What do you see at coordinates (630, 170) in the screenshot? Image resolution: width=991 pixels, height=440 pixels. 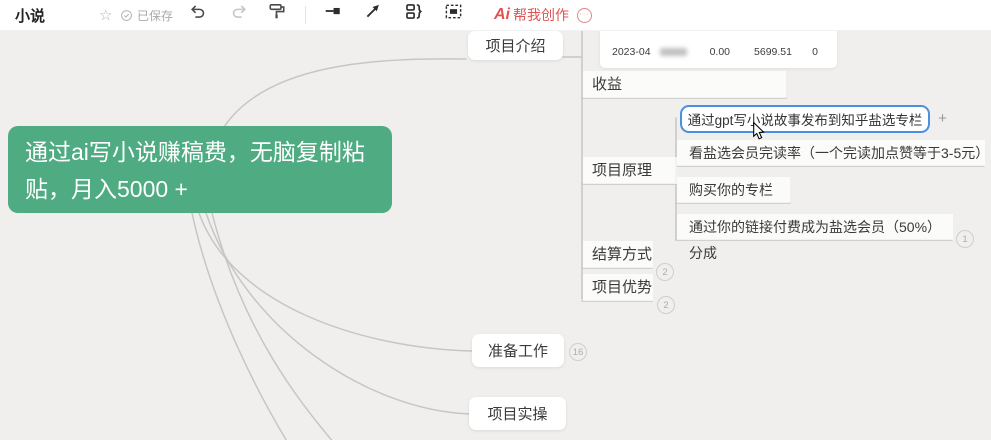 I see `topic-node-principle: 项目原理` at bounding box center [630, 170].